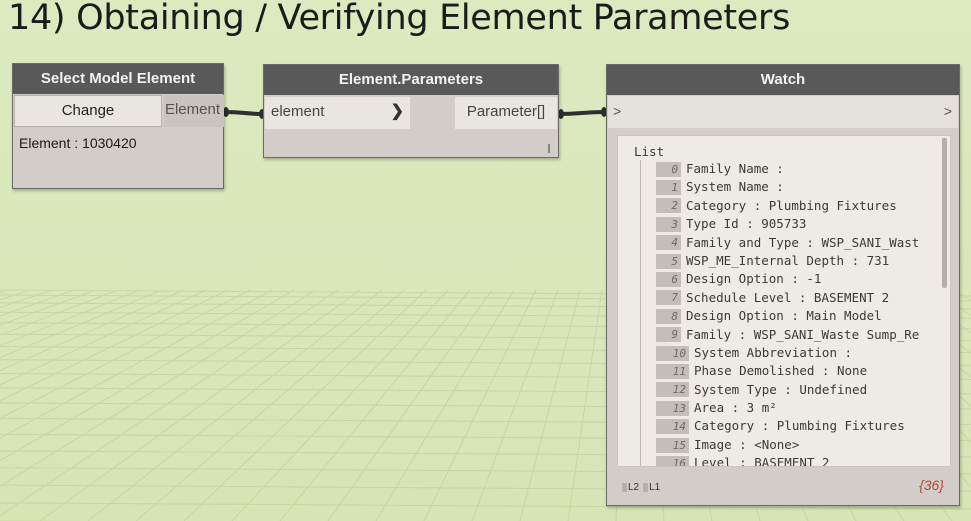 Image resolution: width=971 pixels, height=521 pixels. Describe the element at coordinates (649, 151) in the screenshot. I see `list-label: List` at that location.